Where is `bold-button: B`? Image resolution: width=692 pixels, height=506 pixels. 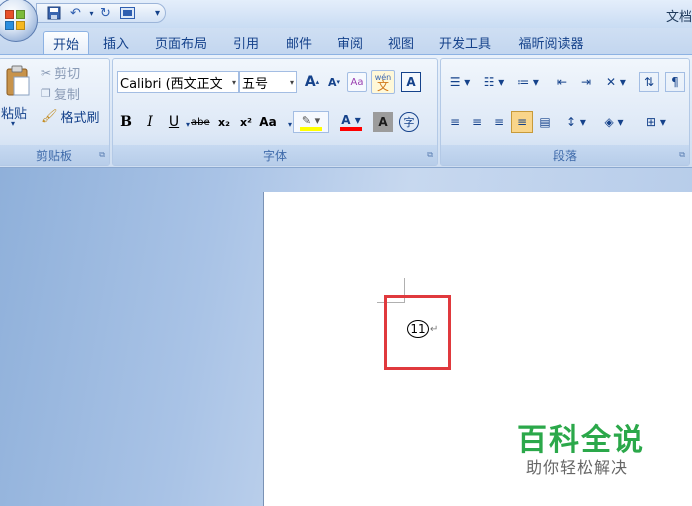
bold-button: B is located at coordinates (126, 122).